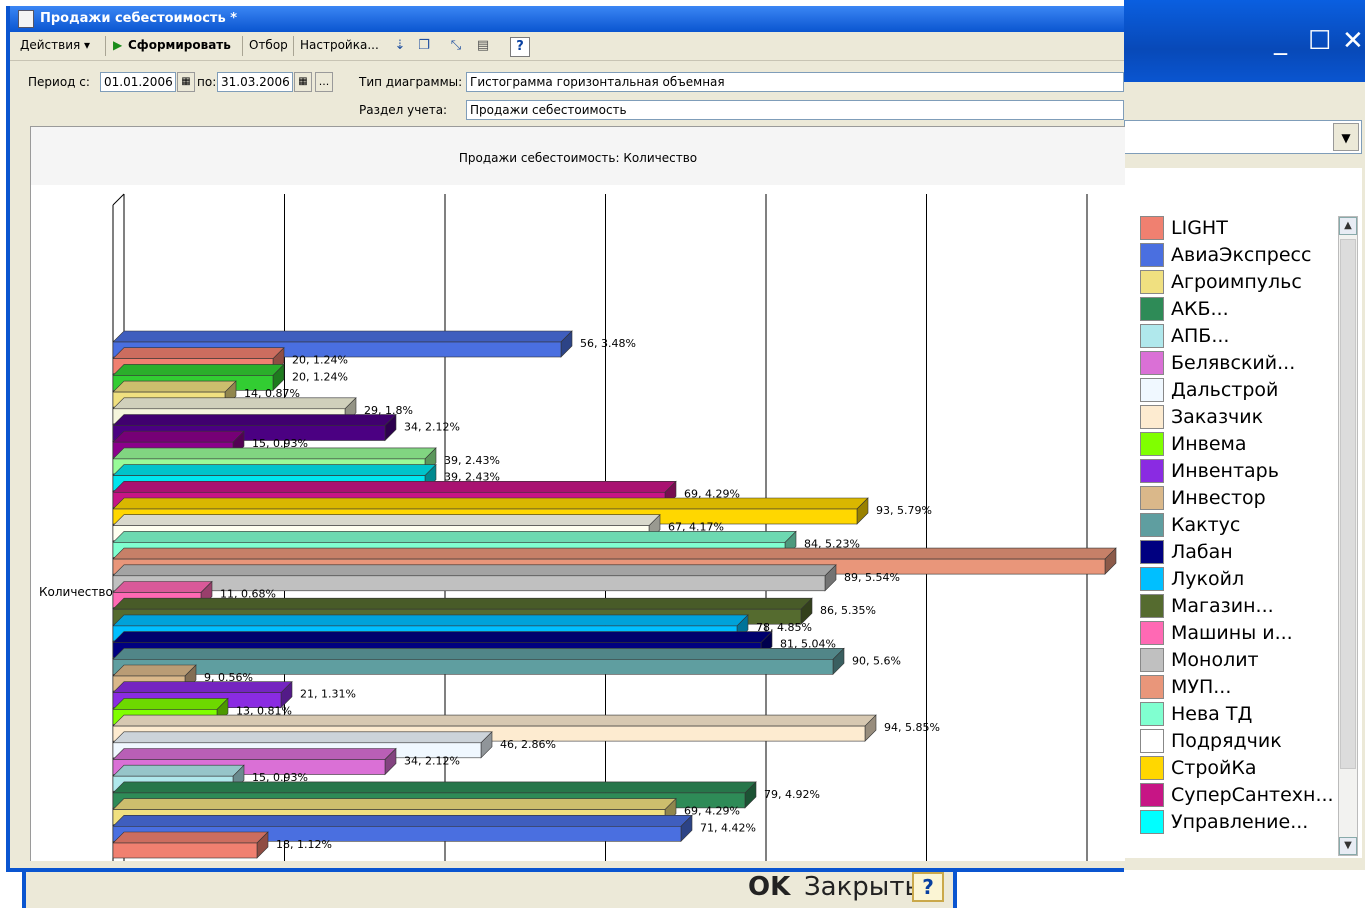  I want to click on close-icon: ✕, so click(1353, 41).